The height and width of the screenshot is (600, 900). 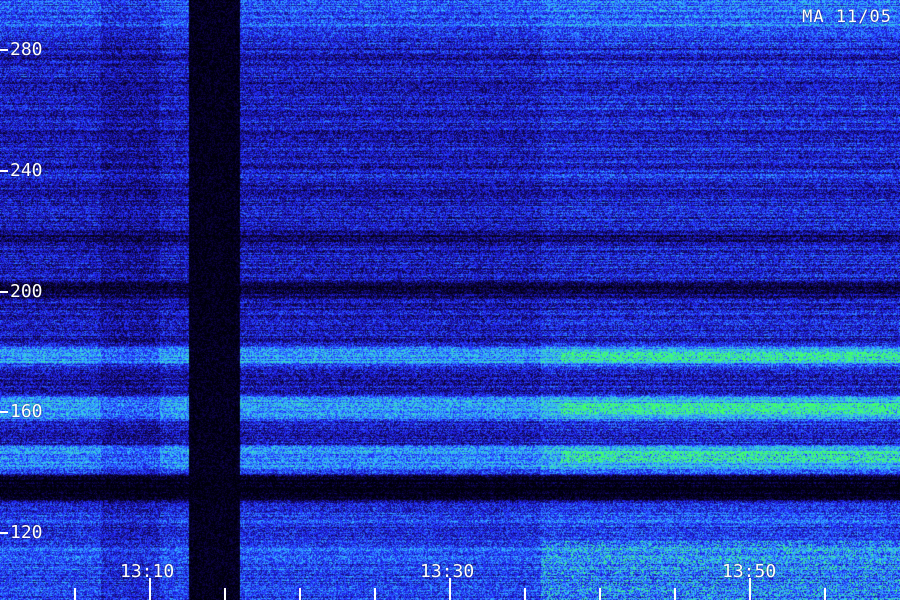 What do you see at coordinates (26, 532) in the screenshot?
I see `y-label-120: 120` at bounding box center [26, 532].